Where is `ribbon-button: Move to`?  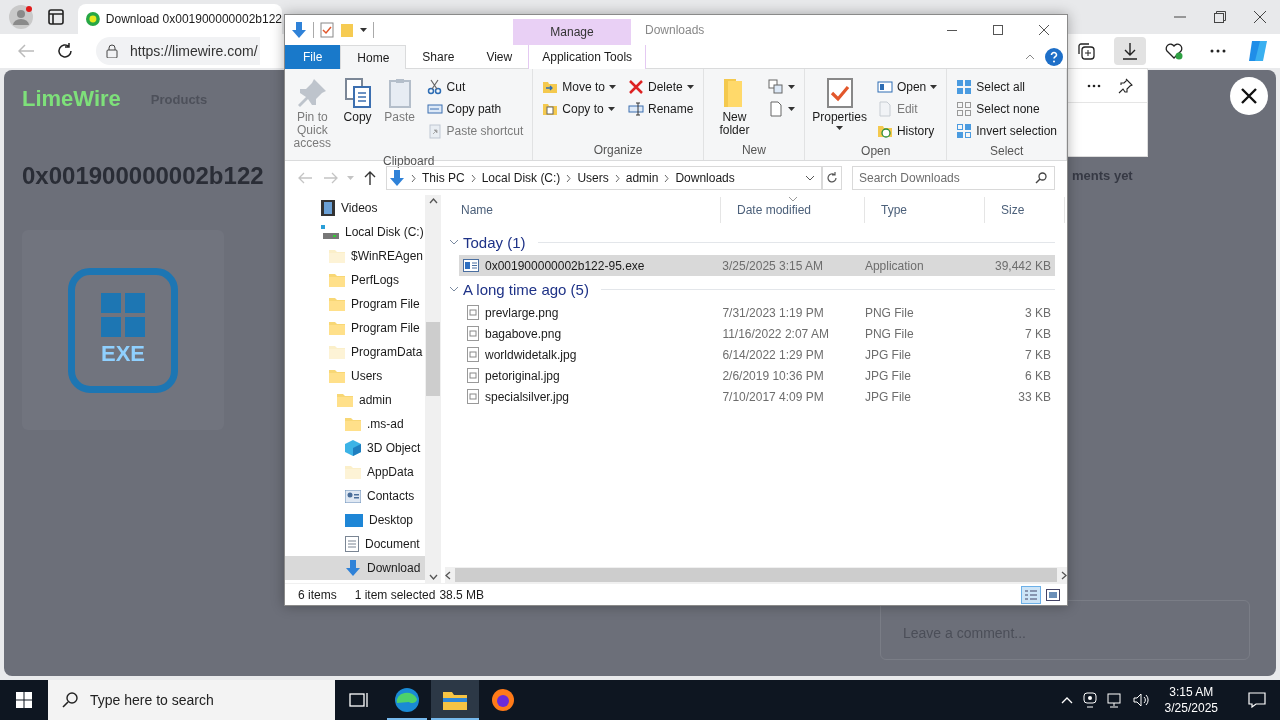 ribbon-button: Move to is located at coordinates (579, 86).